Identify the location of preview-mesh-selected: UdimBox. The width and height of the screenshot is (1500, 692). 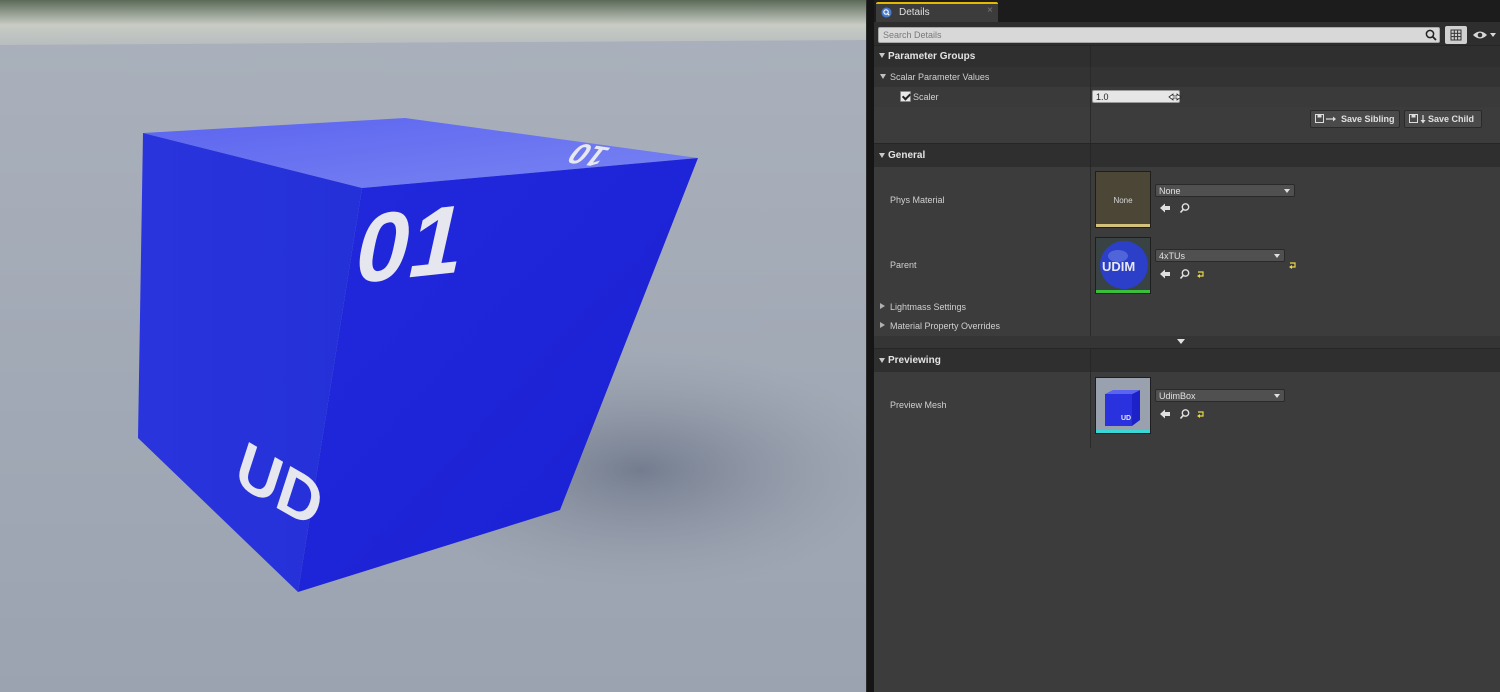
(1177, 396).